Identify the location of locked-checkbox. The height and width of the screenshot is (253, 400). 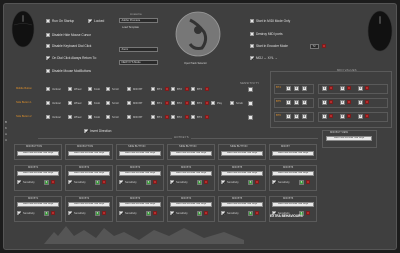
(90, 21).